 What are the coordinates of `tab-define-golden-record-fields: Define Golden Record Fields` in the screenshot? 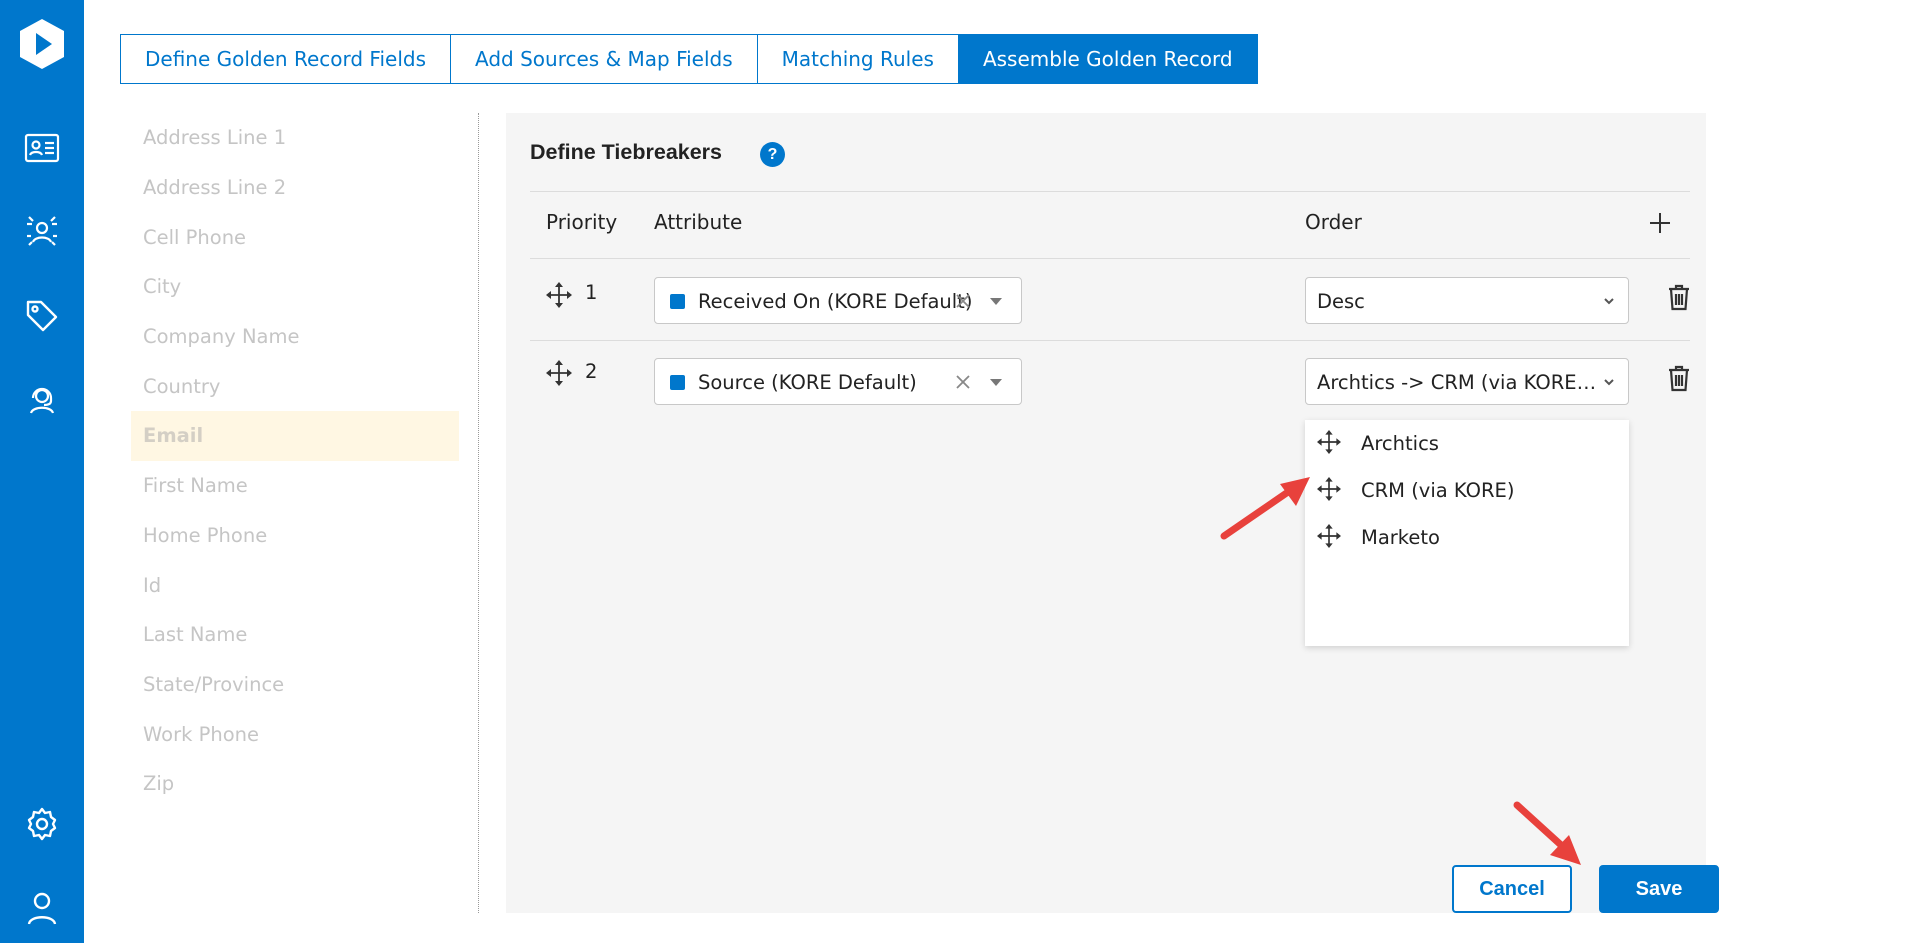 It's located at (286, 59).